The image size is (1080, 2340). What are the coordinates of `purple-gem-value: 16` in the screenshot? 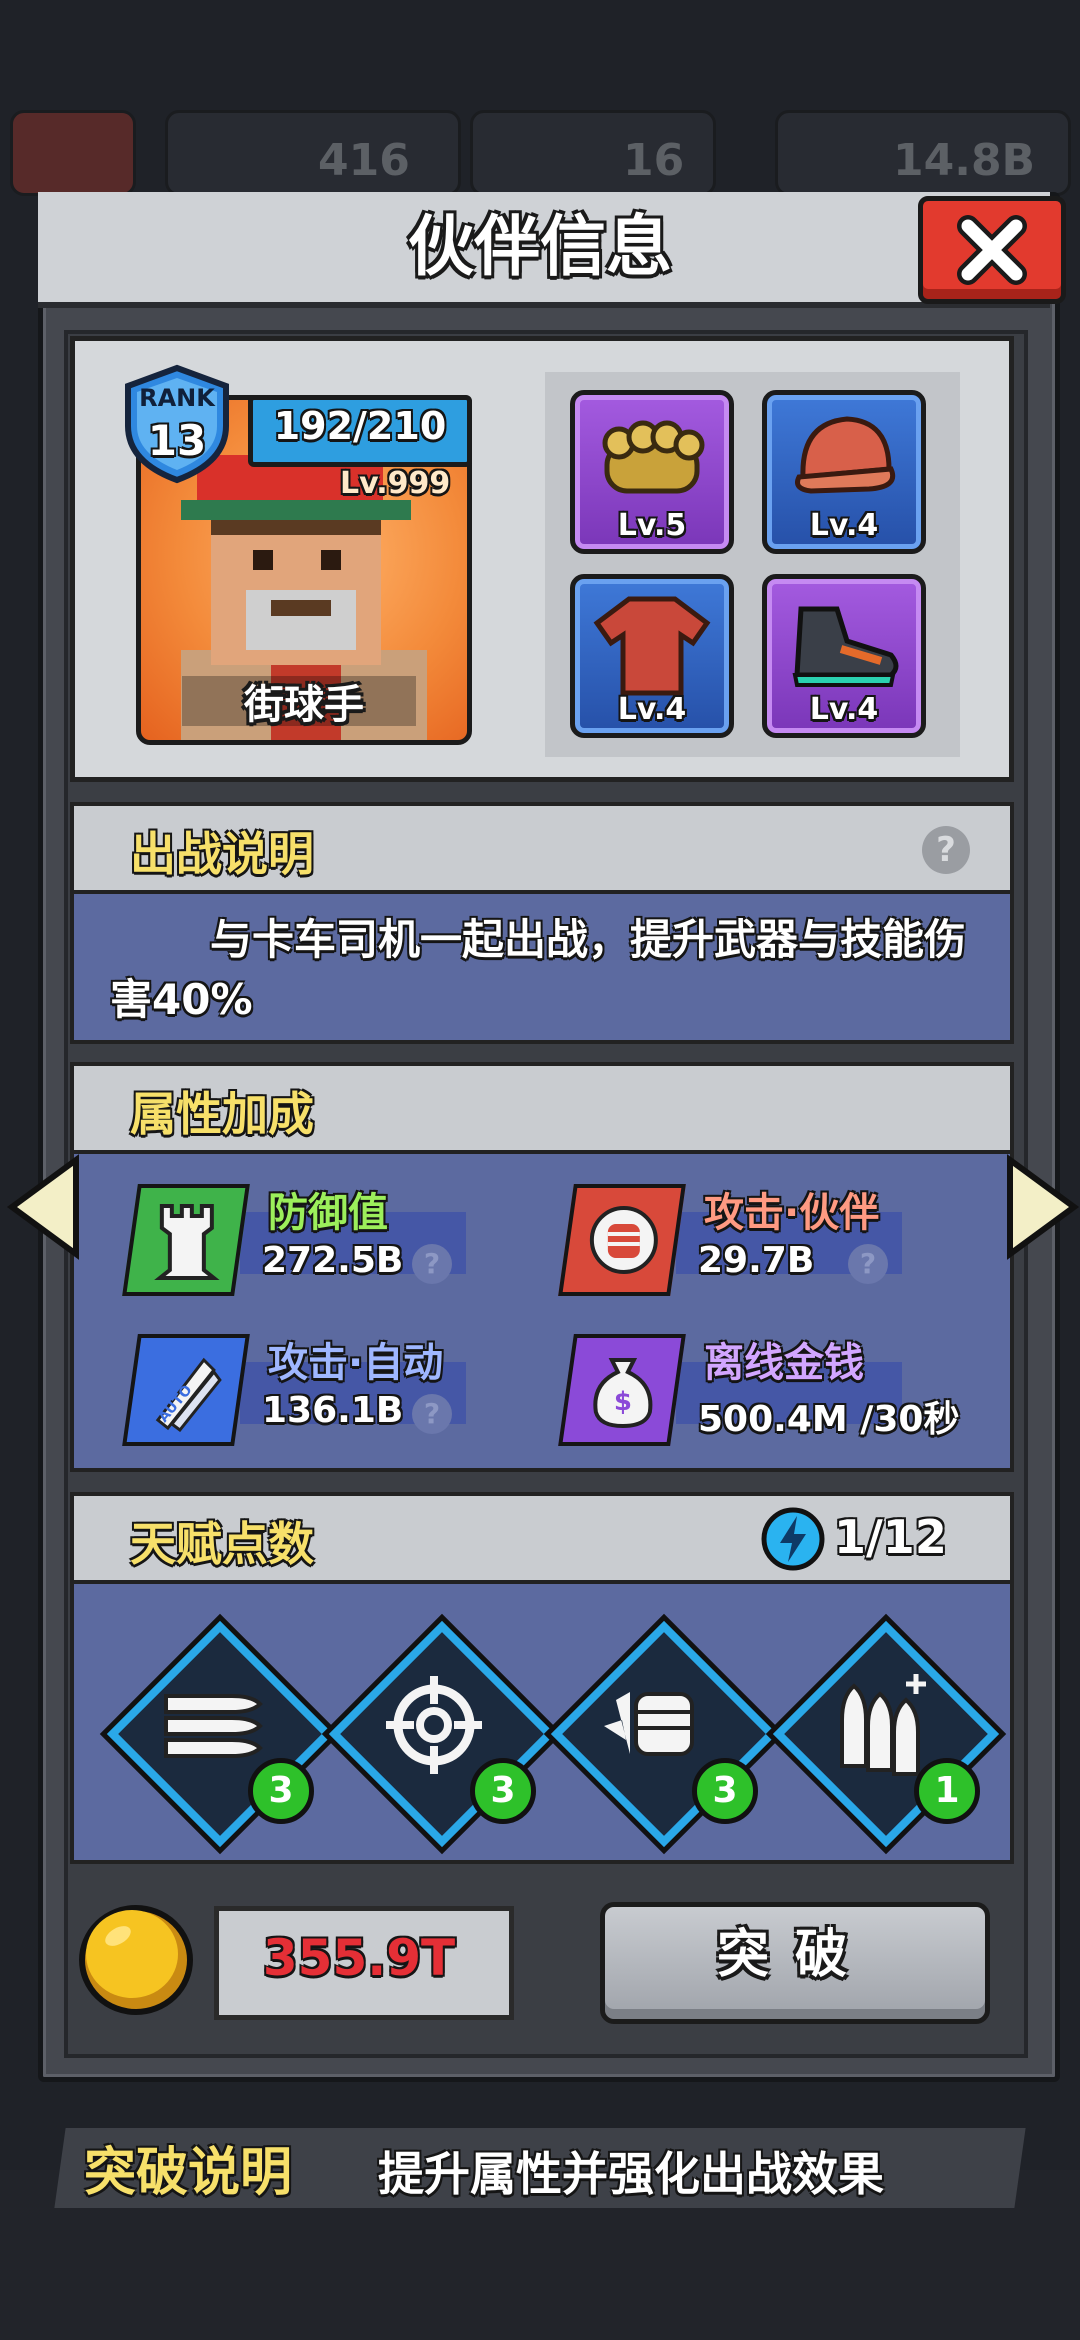 It's located at (654, 160).